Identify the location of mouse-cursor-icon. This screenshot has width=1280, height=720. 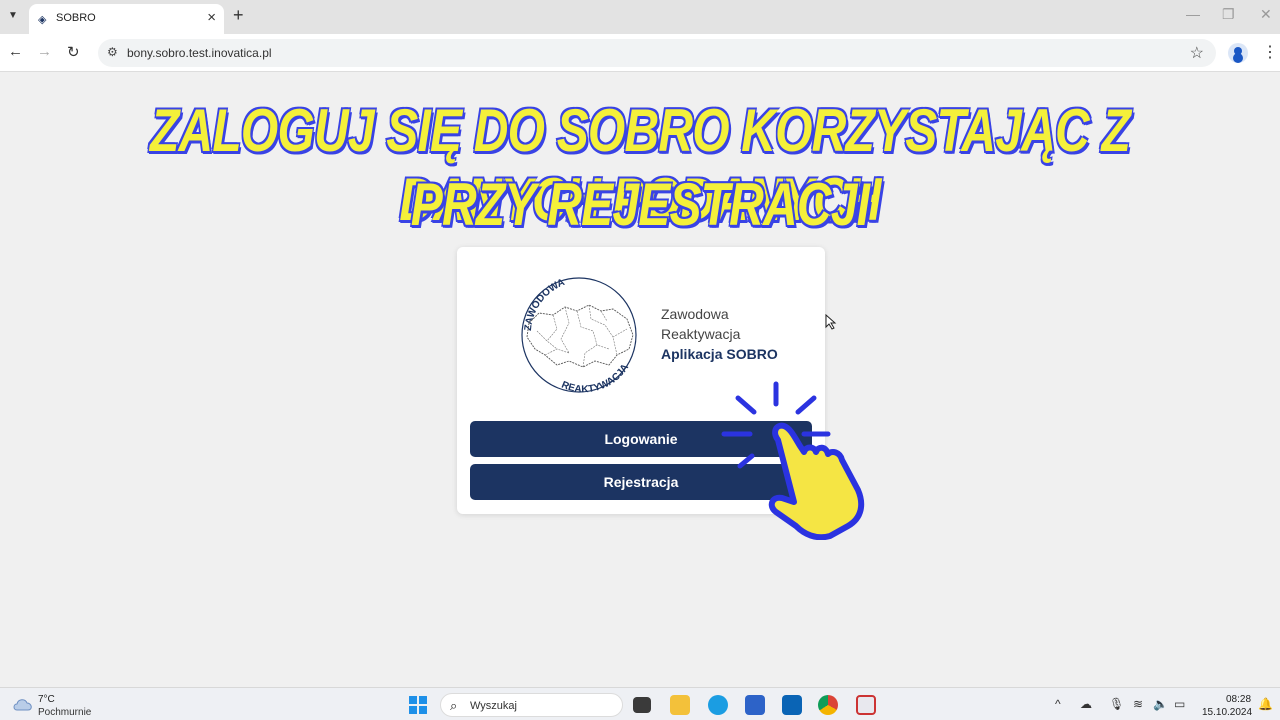
(831, 322).